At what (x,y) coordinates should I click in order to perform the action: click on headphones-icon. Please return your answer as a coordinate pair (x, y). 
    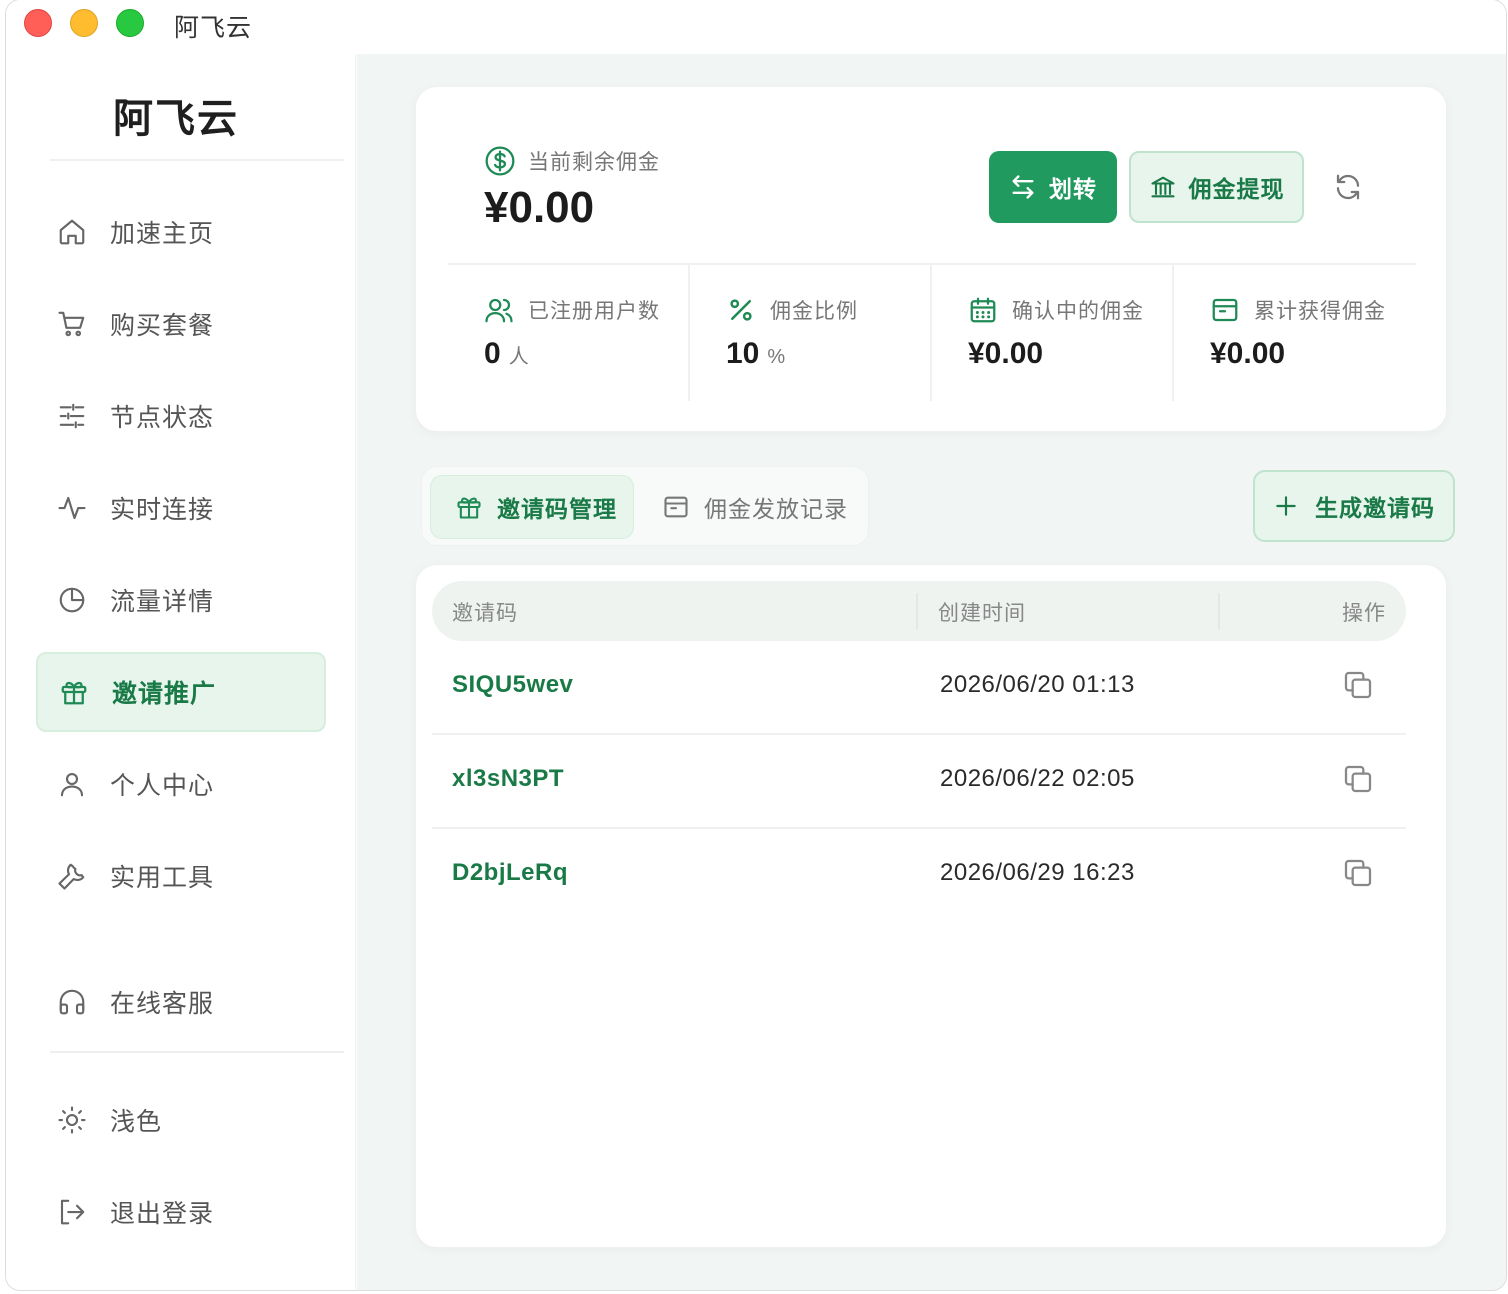
    Looking at the image, I should click on (72, 1002).